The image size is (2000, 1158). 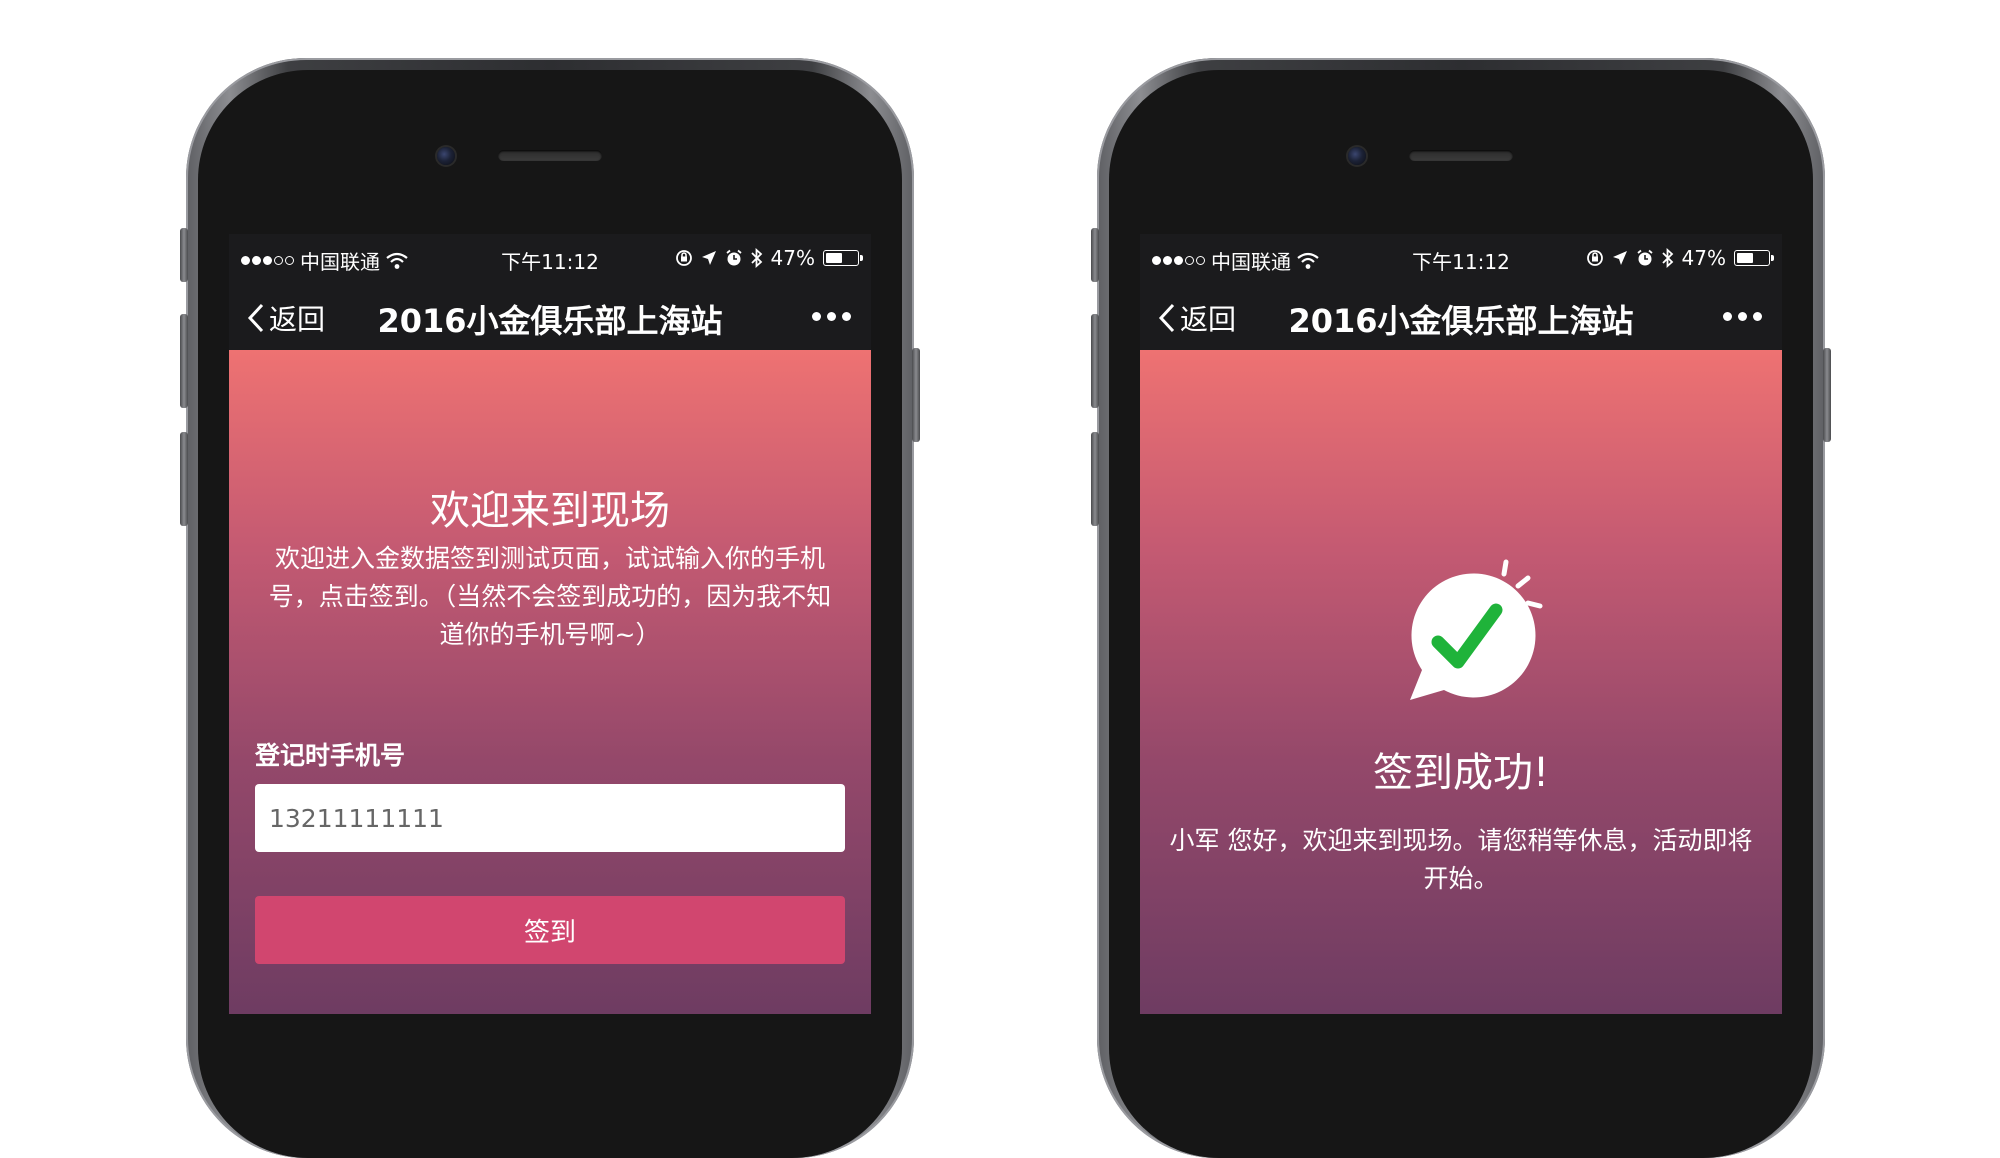 What do you see at coordinates (330, 755) in the screenshot?
I see `phone-field-label: 登记时手机号` at bounding box center [330, 755].